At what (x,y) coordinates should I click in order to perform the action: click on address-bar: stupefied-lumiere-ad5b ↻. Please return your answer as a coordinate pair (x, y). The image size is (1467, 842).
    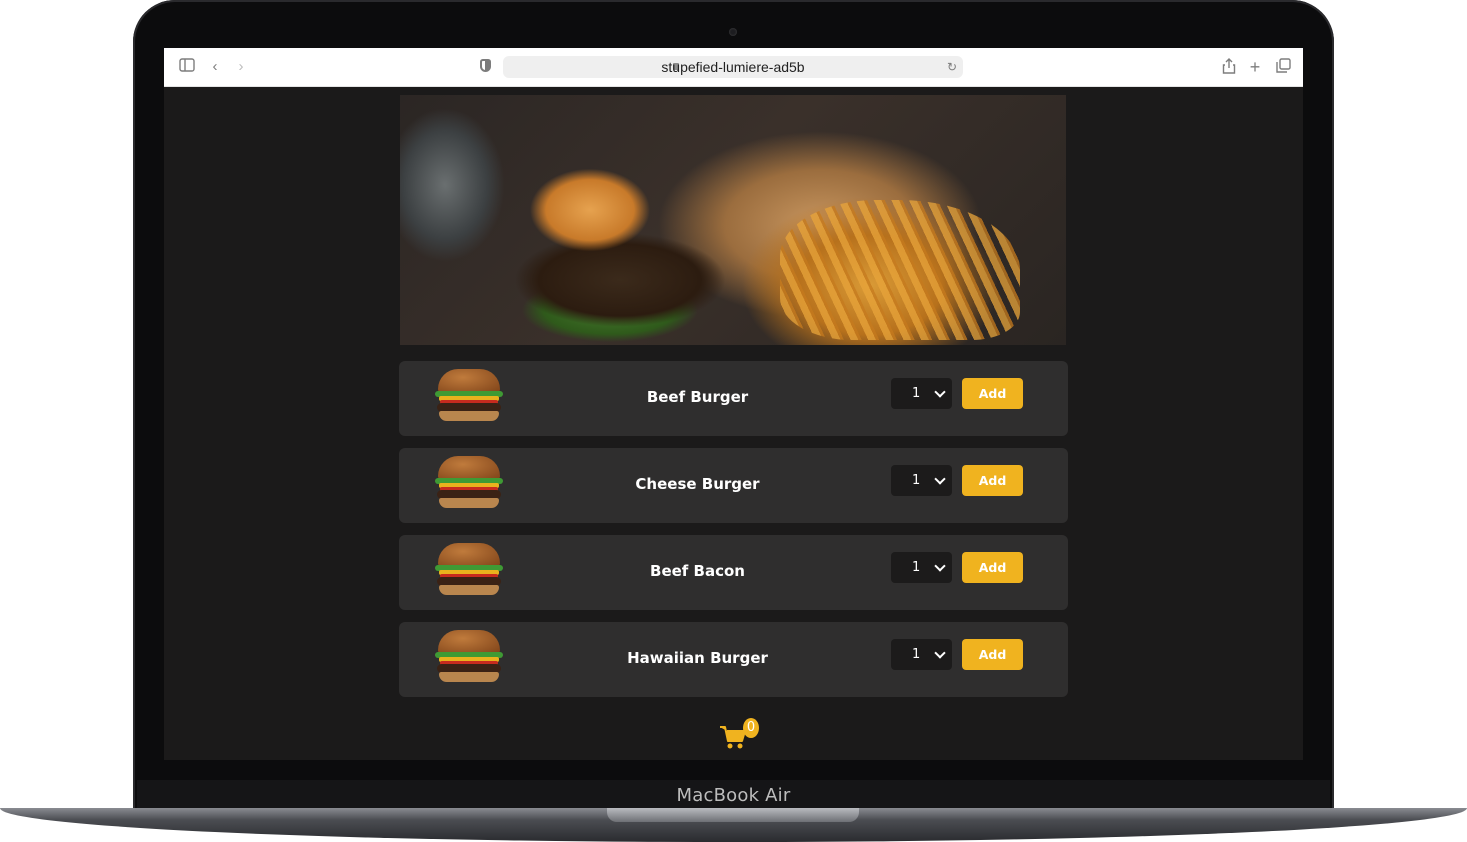
    Looking at the image, I should click on (733, 67).